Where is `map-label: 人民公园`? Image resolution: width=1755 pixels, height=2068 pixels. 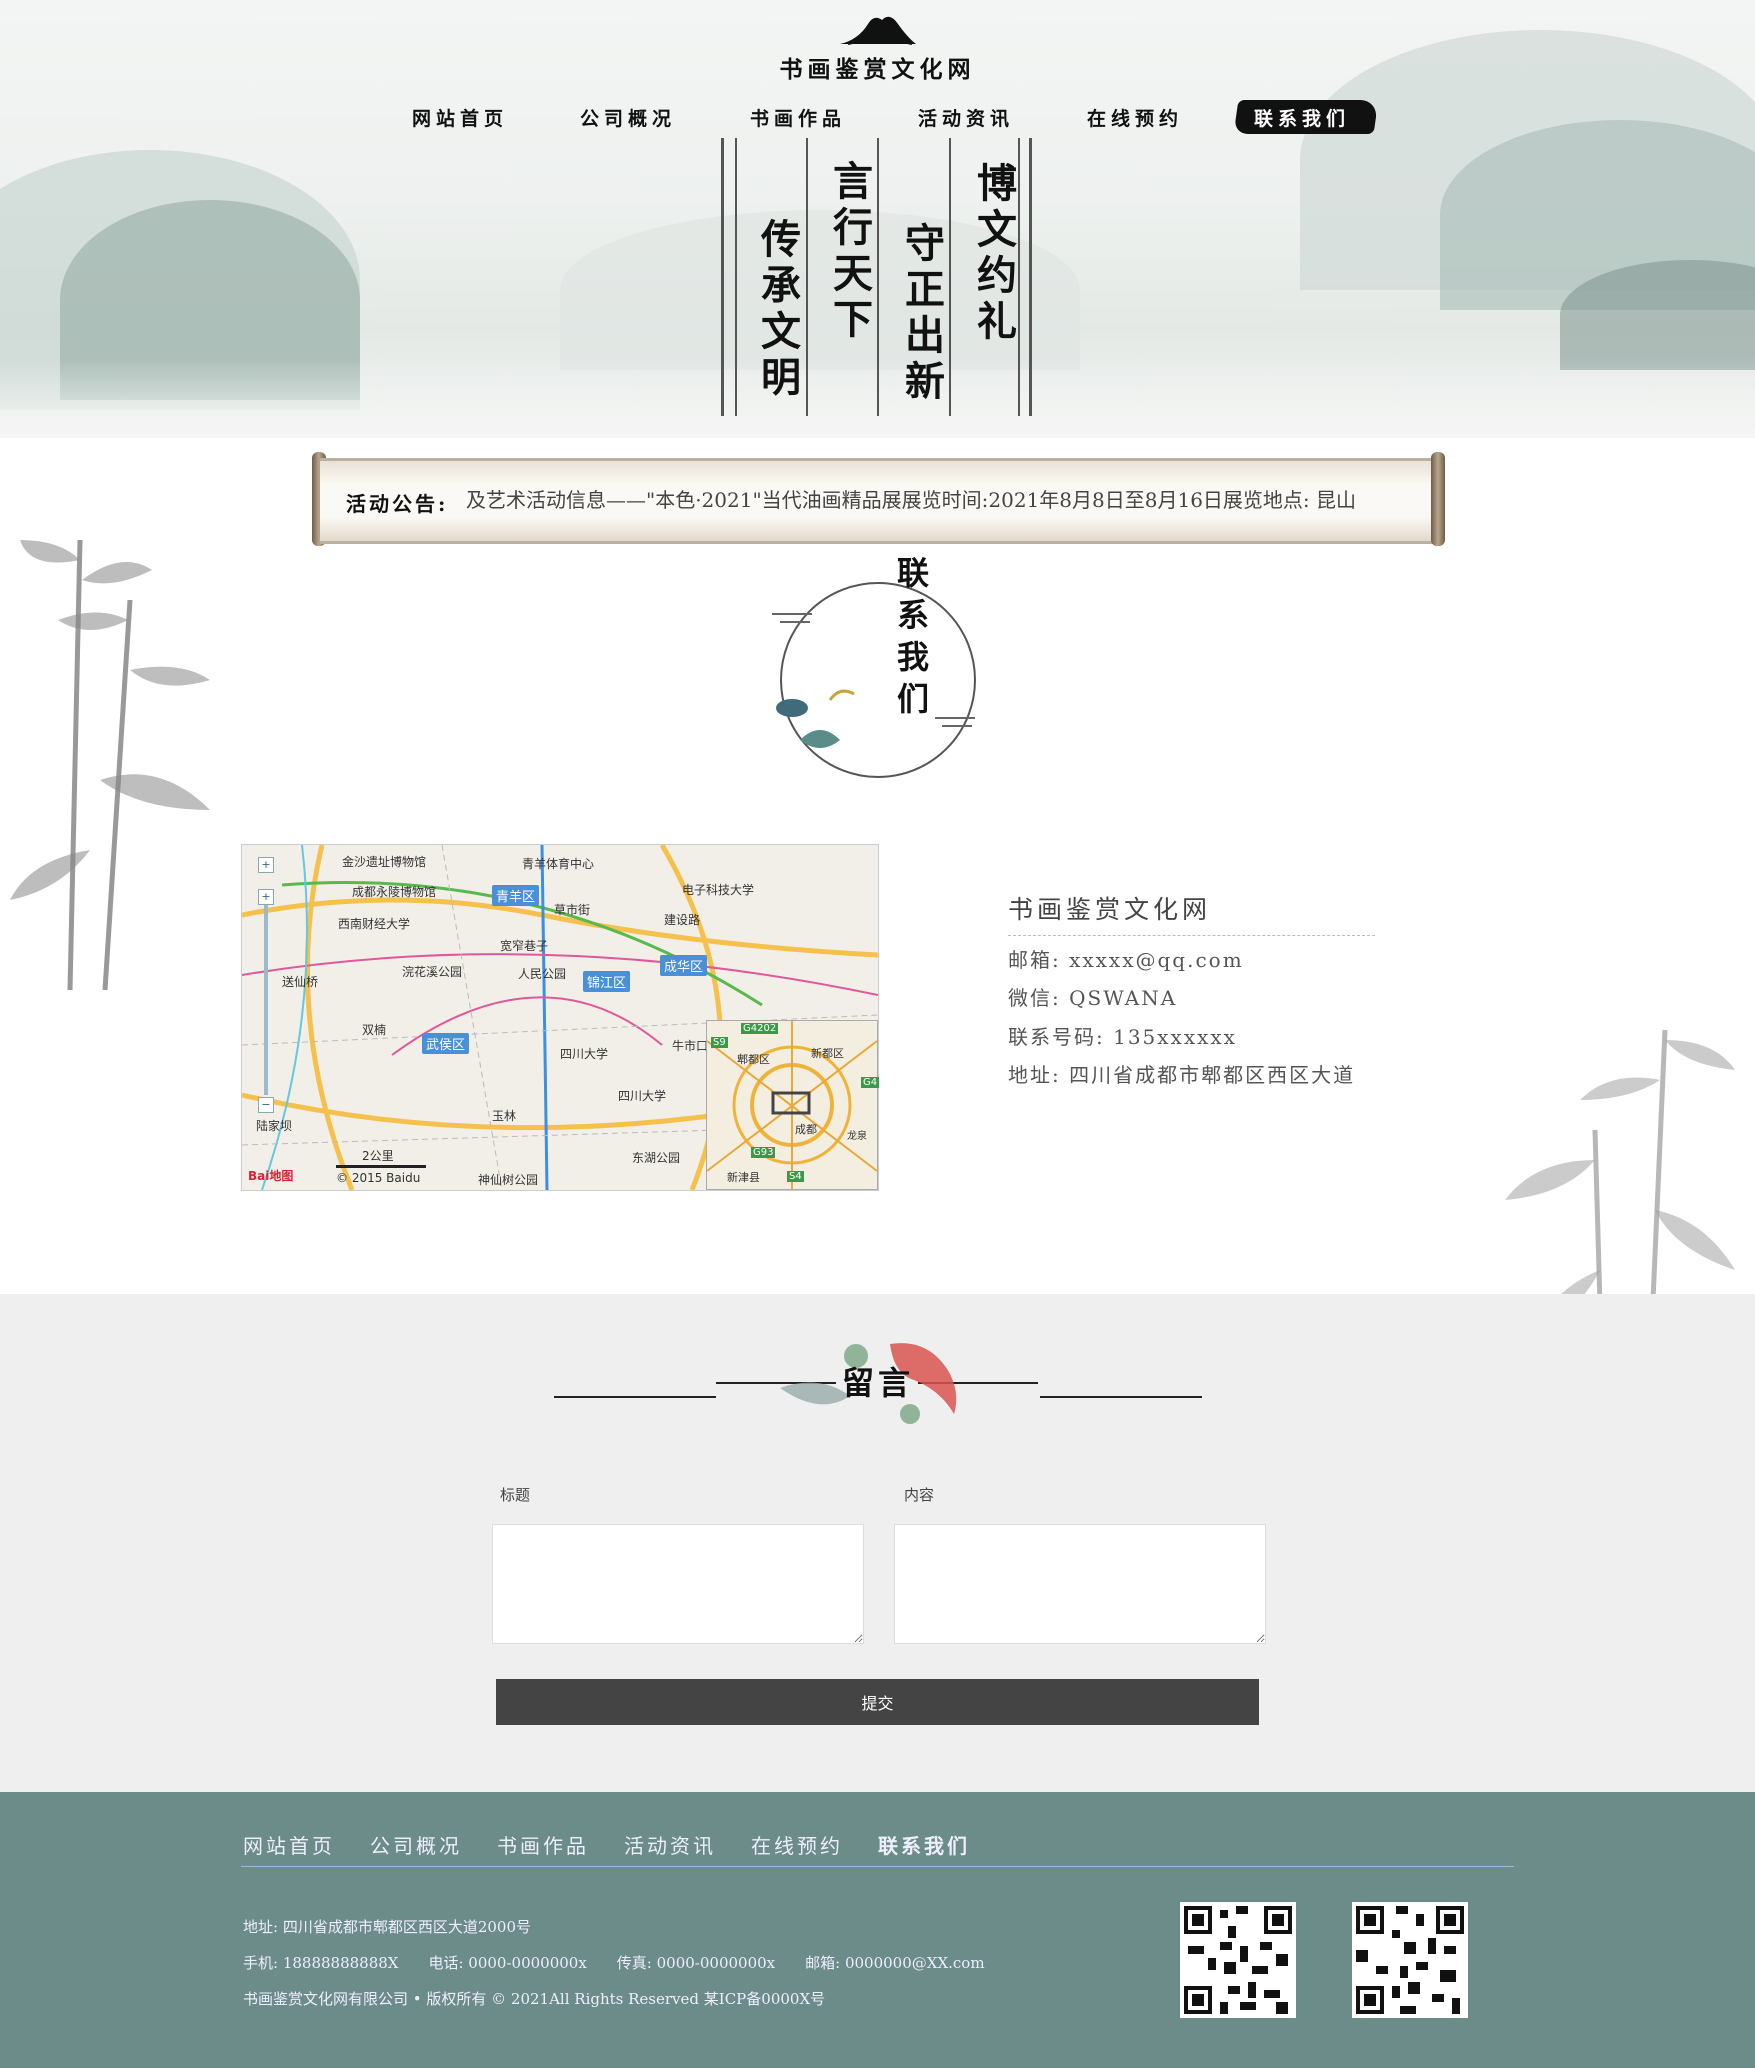 map-label: 人民公园 is located at coordinates (542, 974).